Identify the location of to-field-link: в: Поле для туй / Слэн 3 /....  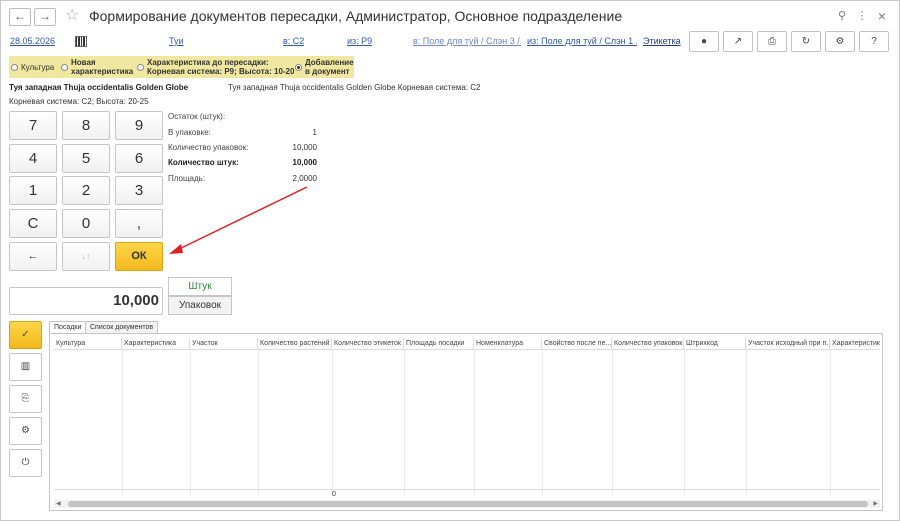
(467, 41).